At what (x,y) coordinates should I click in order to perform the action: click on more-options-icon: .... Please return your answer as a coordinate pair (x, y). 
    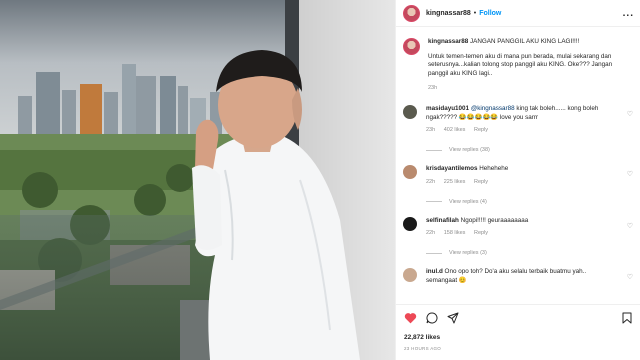
    Looking at the image, I should click on (628, 13).